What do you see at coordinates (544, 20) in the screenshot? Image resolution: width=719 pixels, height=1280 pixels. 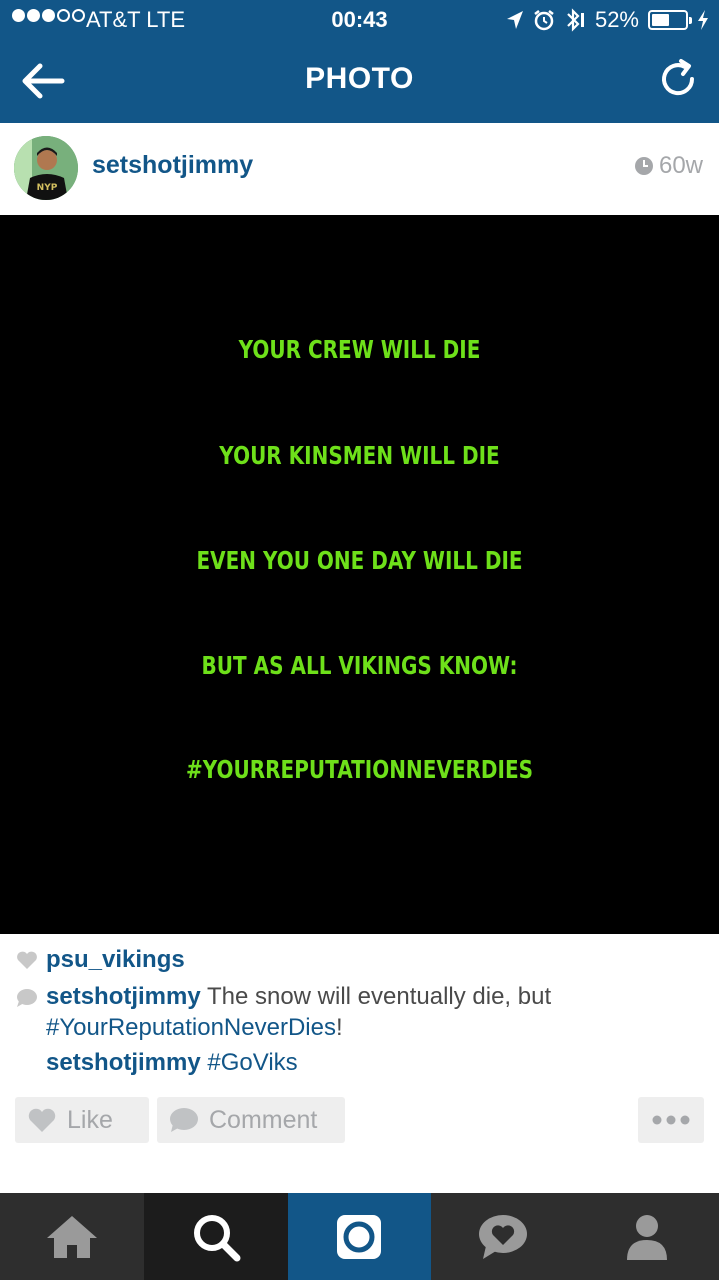 I see `alarm-icon` at bounding box center [544, 20].